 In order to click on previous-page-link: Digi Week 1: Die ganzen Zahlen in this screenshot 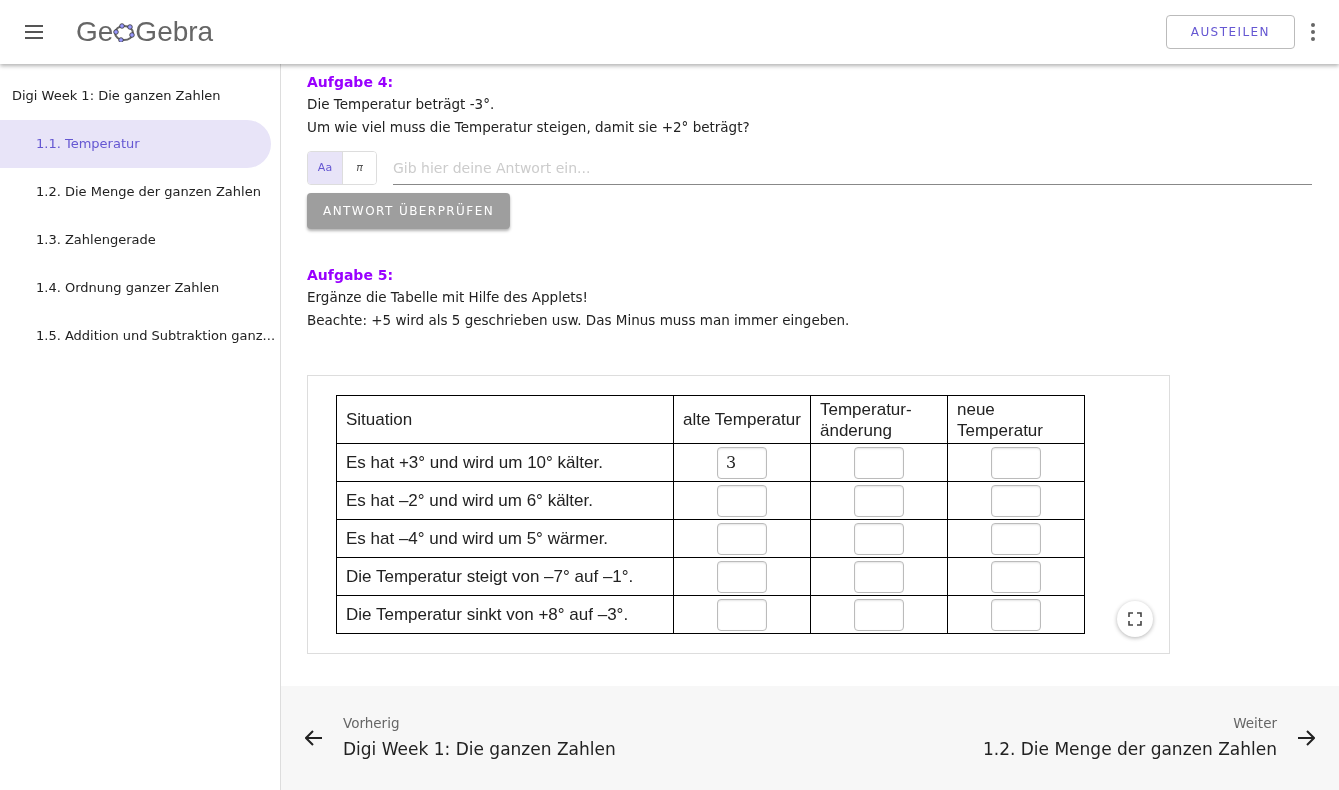, I will do `click(479, 750)`.